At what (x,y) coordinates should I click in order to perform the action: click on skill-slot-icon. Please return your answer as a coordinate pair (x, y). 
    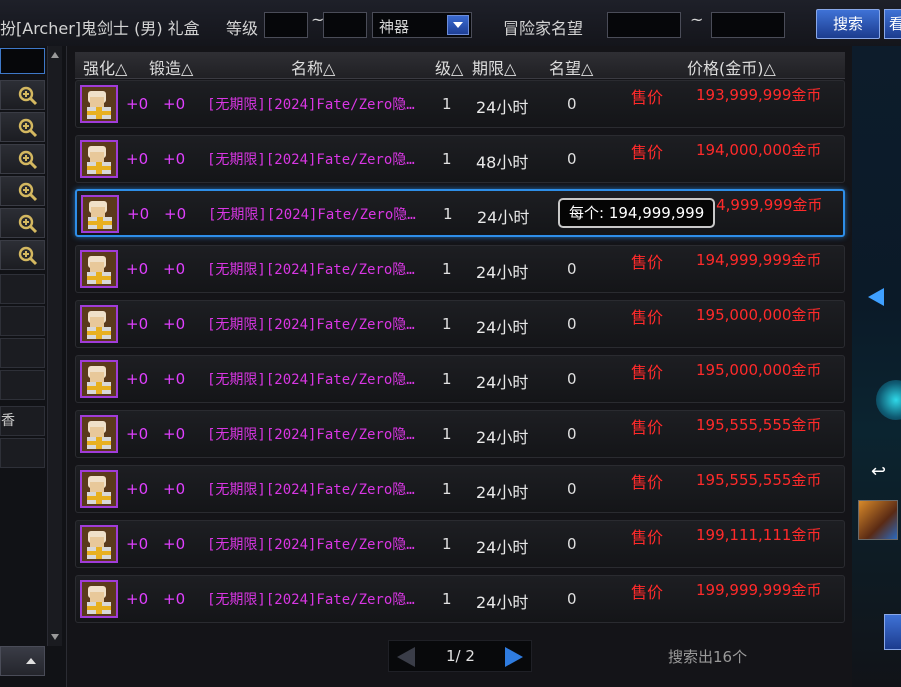
    Looking at the image, I should click on (878, 520).